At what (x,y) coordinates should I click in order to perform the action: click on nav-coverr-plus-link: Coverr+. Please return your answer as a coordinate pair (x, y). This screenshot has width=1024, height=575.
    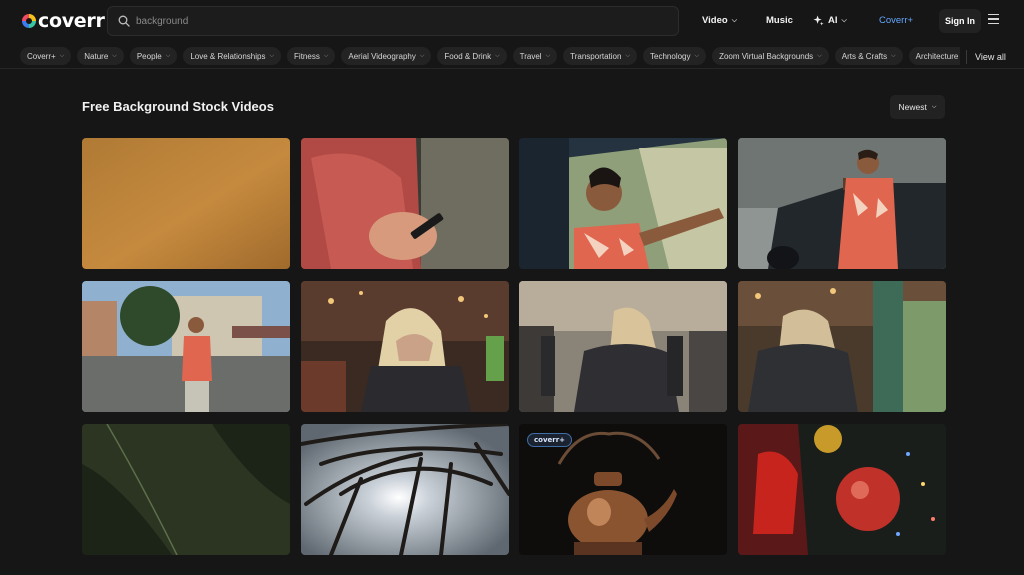
    Looking at the image, I should click on (896, 20).